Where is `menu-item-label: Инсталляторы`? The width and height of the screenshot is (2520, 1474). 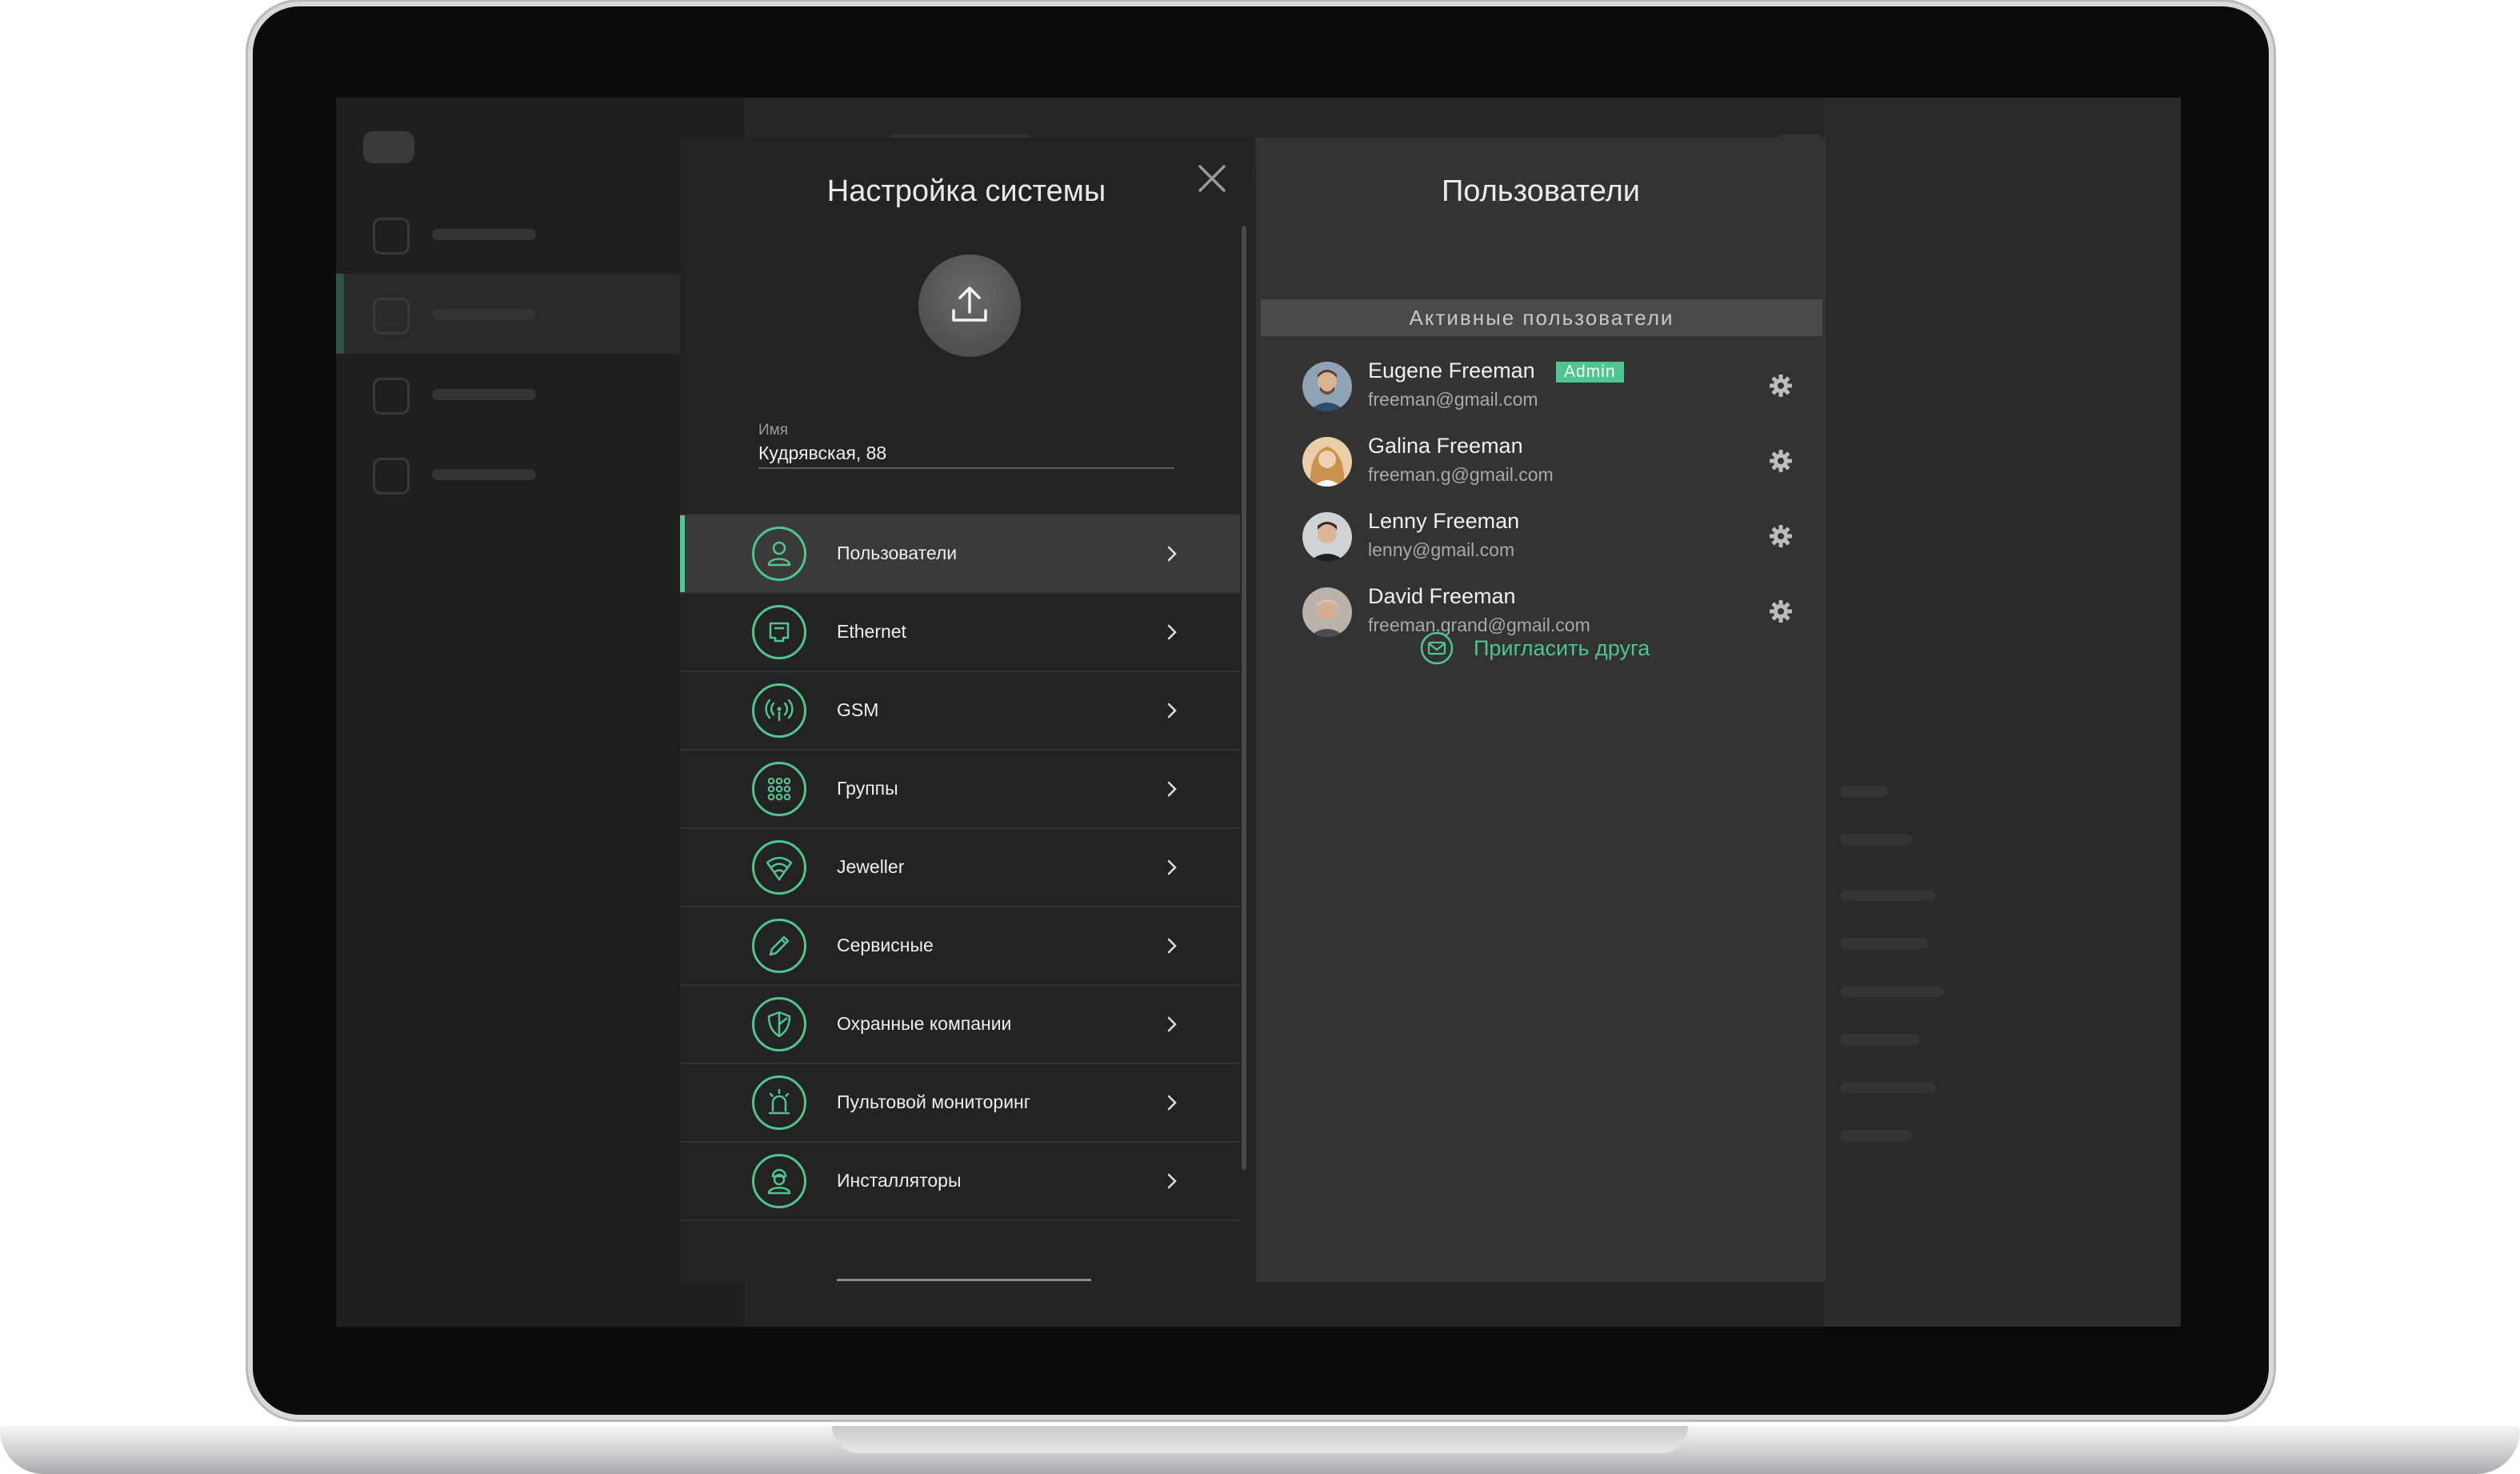 menu-item-label: Инсталляторы is located at coordinates (899, 1180).